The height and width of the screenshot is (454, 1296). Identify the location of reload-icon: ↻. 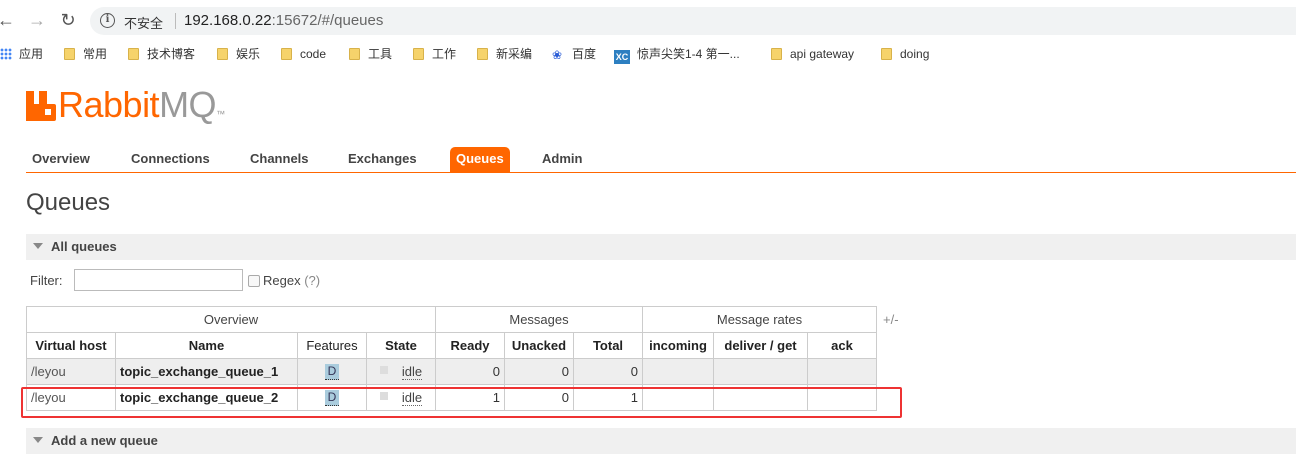
(68, 20).